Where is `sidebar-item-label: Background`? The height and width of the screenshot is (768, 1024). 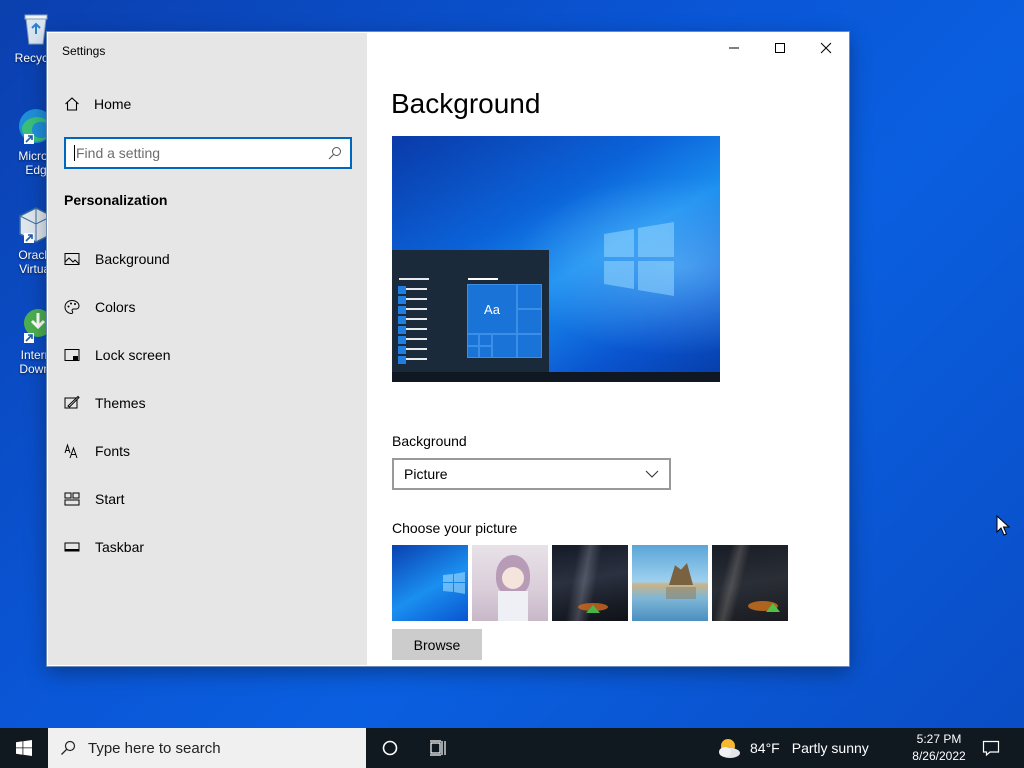 sidebar-item-label: Background is located at coordinates (132, 259).